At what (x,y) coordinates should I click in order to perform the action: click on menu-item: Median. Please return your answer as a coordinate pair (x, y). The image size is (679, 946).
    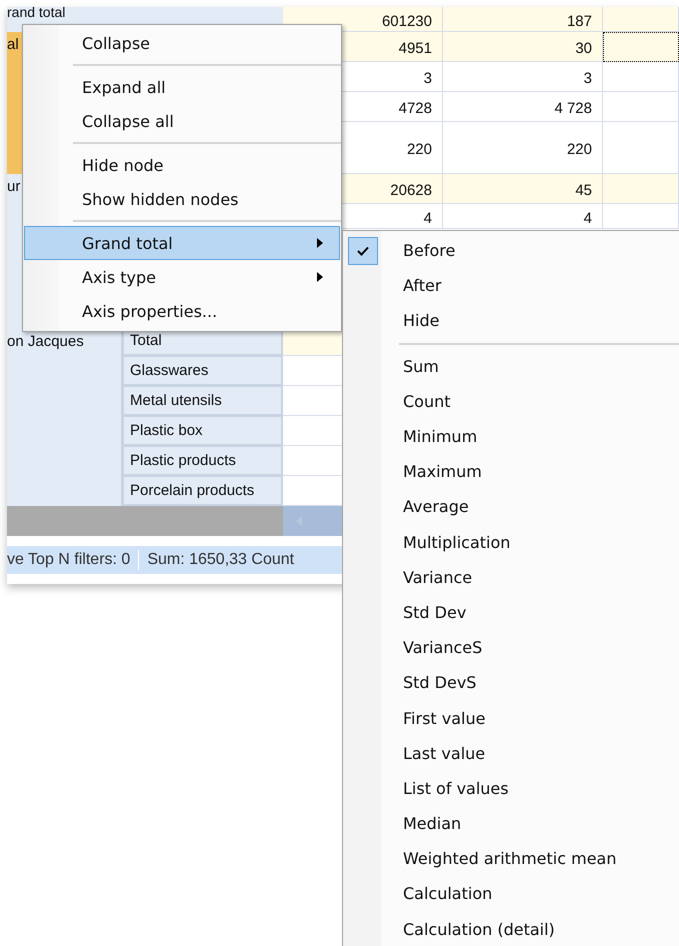
    Looking at the image, I should click on (511, 824).